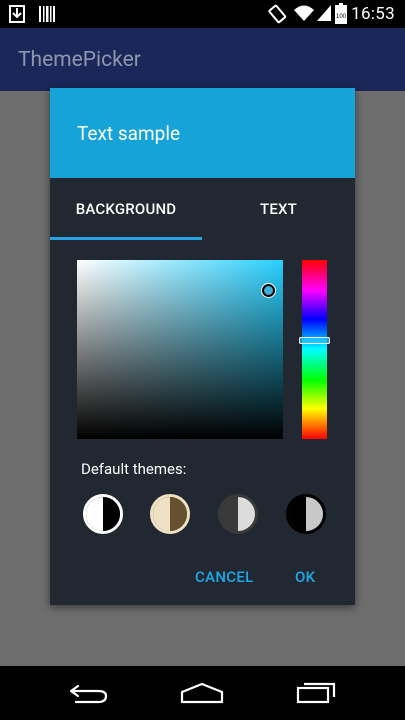  What do you see at coordinates (278, 209) in the screenshot?
I see `tab-text: TEXT` at bounding box center [278, 209].